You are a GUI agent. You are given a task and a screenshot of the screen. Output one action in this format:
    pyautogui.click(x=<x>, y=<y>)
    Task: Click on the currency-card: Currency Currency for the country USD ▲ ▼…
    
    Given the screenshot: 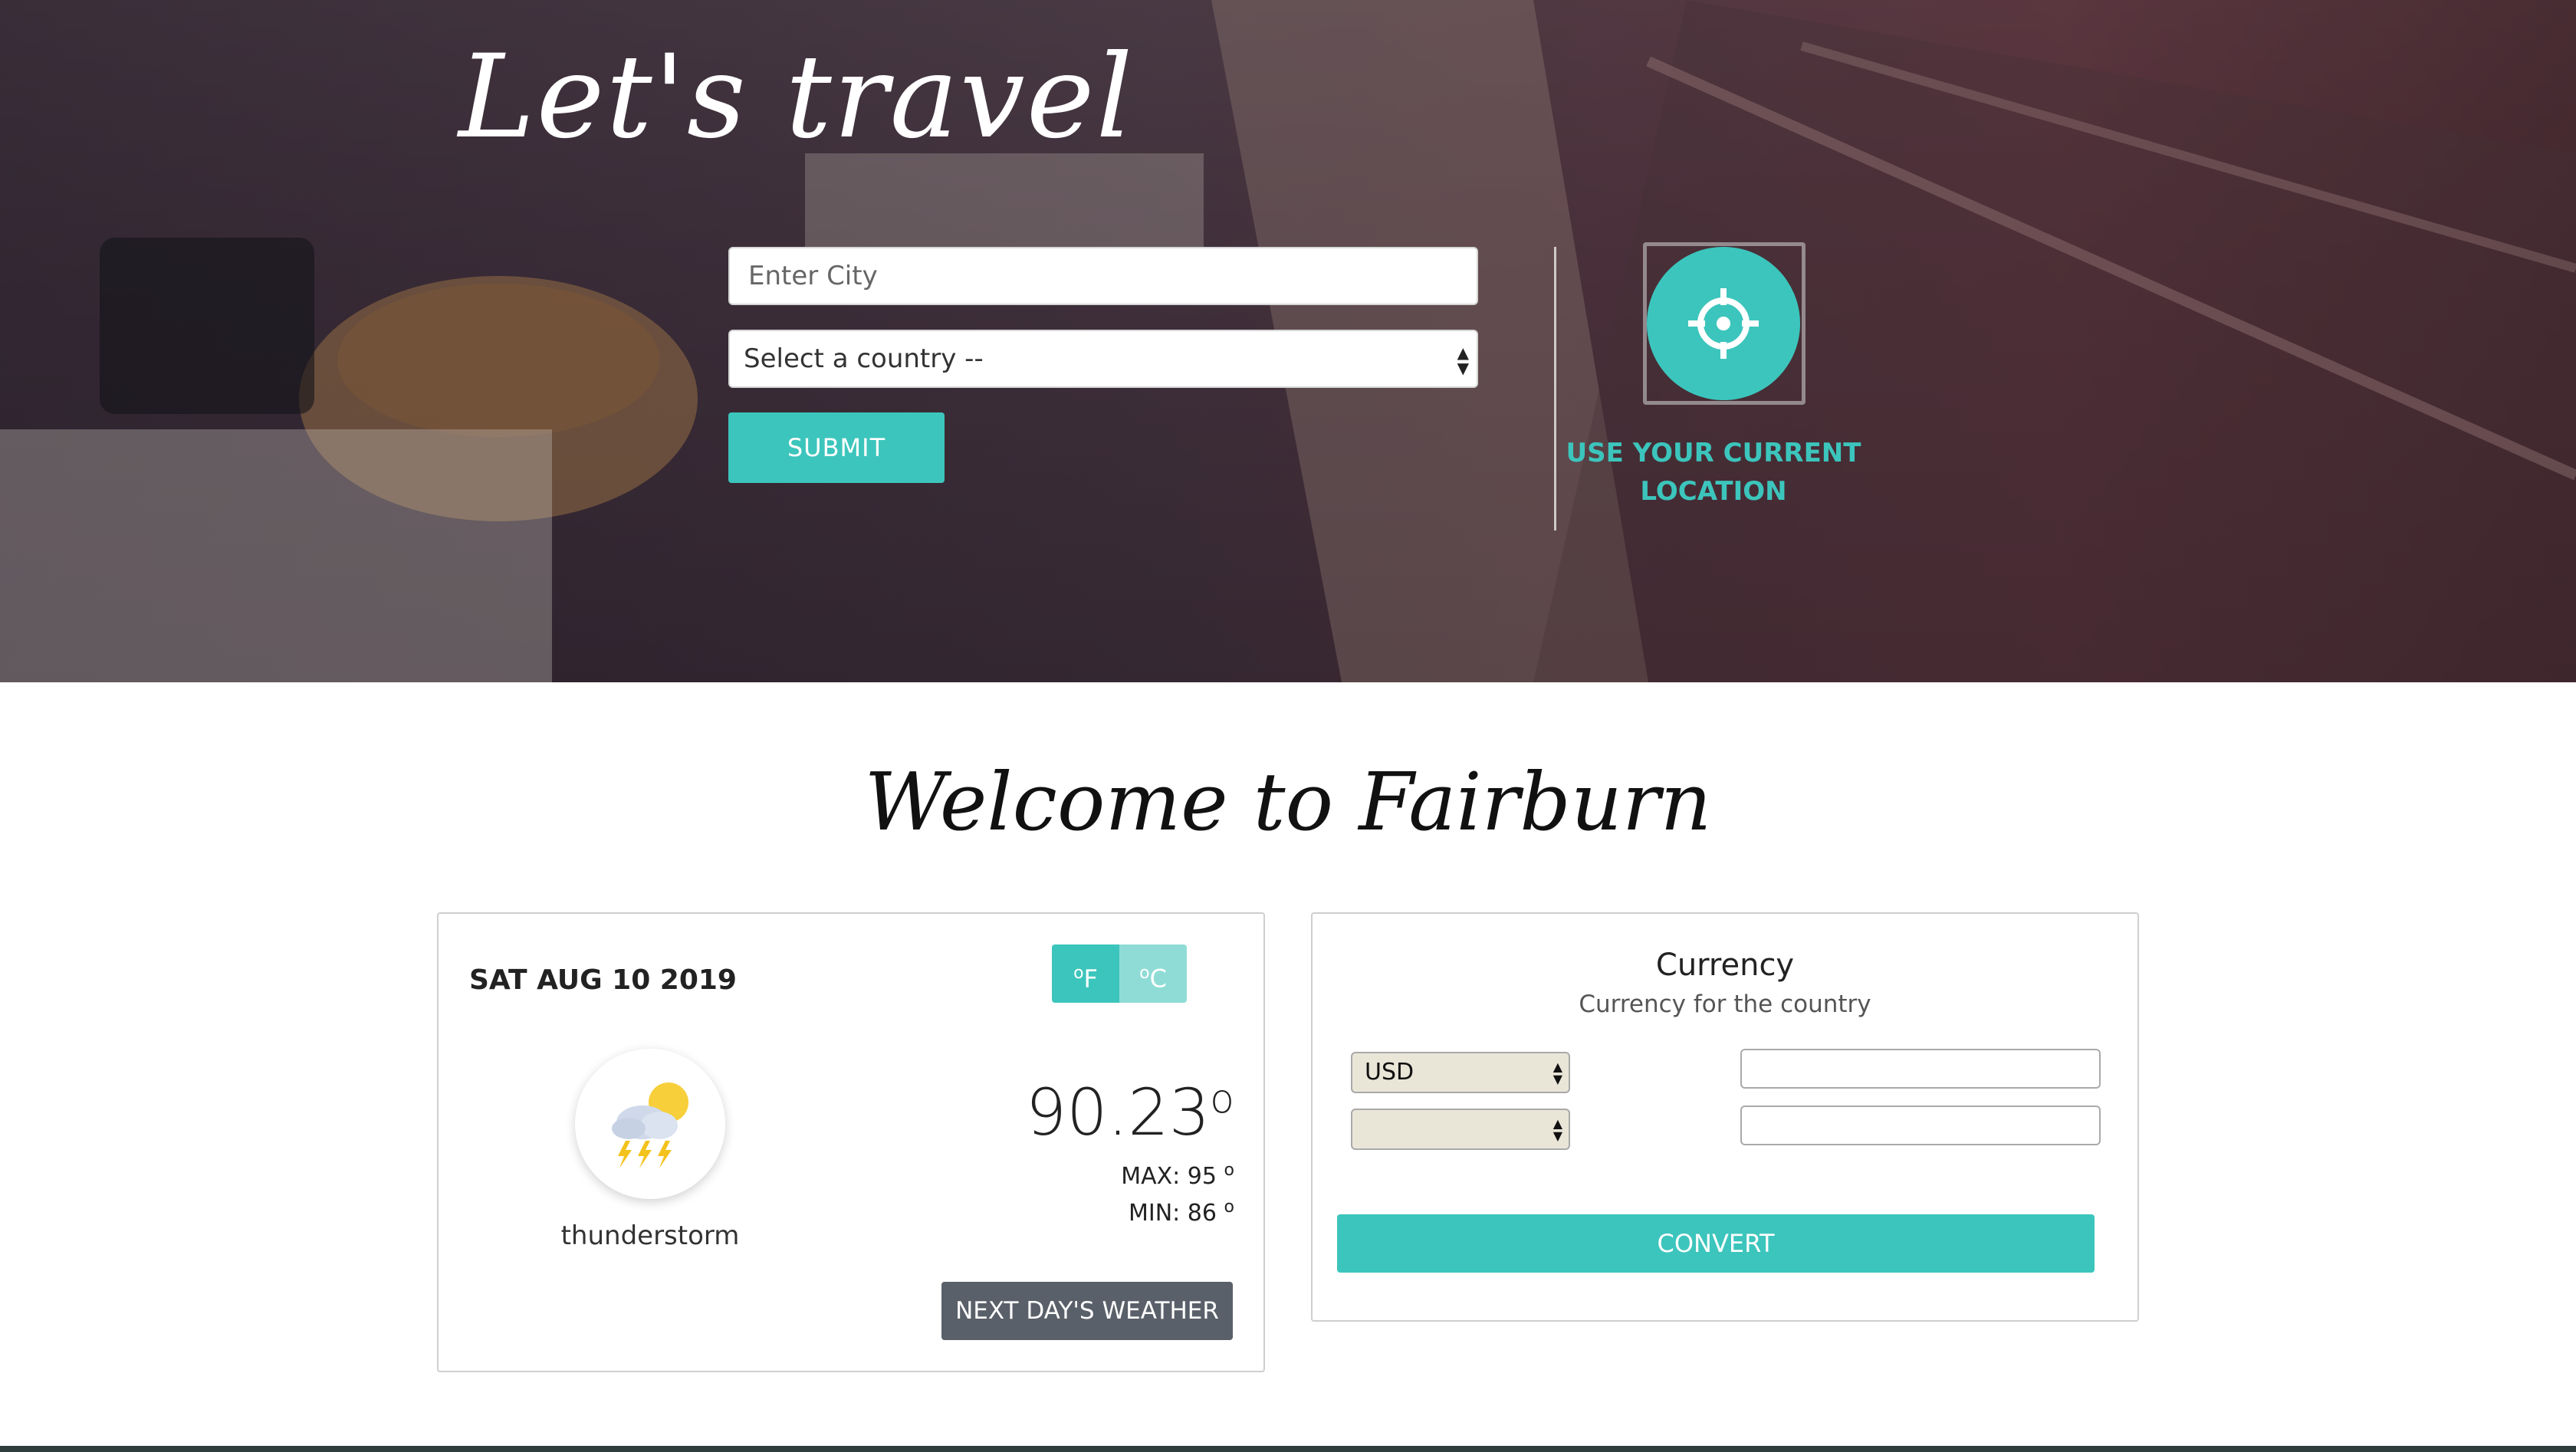 What is the action you would take?
    pyautogui.click(x=1725, y=1117)
    